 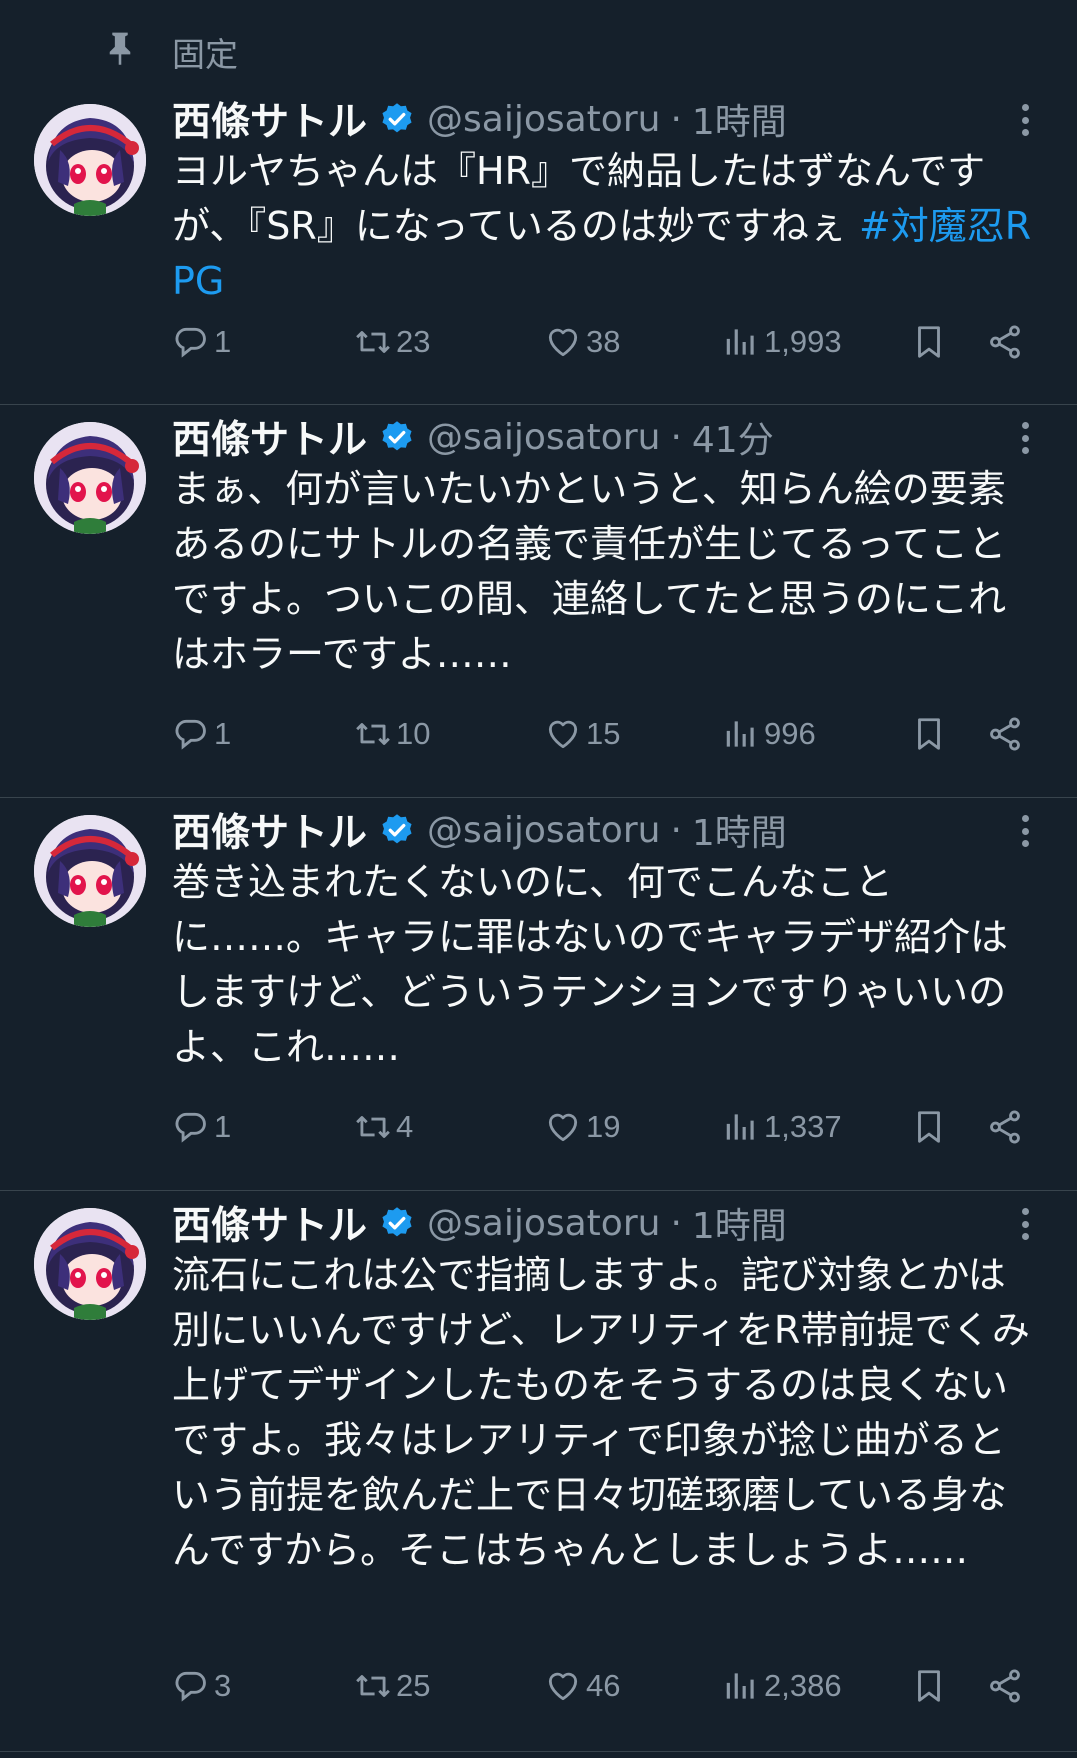 I want to click on tweet-actions: 1 10 15 996, so click(x=538, y=734).